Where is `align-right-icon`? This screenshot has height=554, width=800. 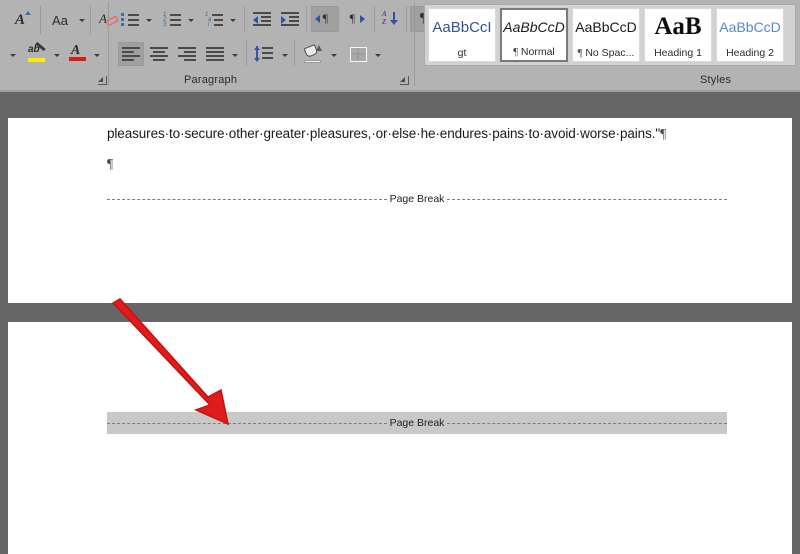
align-right-icon is located at coordinates (187, 54).